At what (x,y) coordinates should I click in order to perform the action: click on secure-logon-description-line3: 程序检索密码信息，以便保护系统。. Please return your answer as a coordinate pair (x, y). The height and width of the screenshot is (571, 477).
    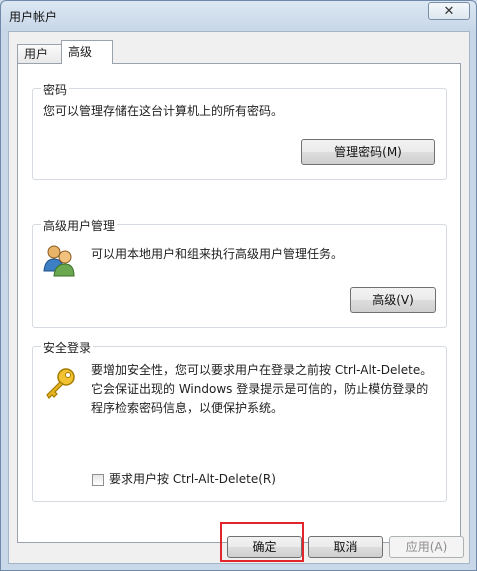
    Looking at the image, I should click on (187, 408).